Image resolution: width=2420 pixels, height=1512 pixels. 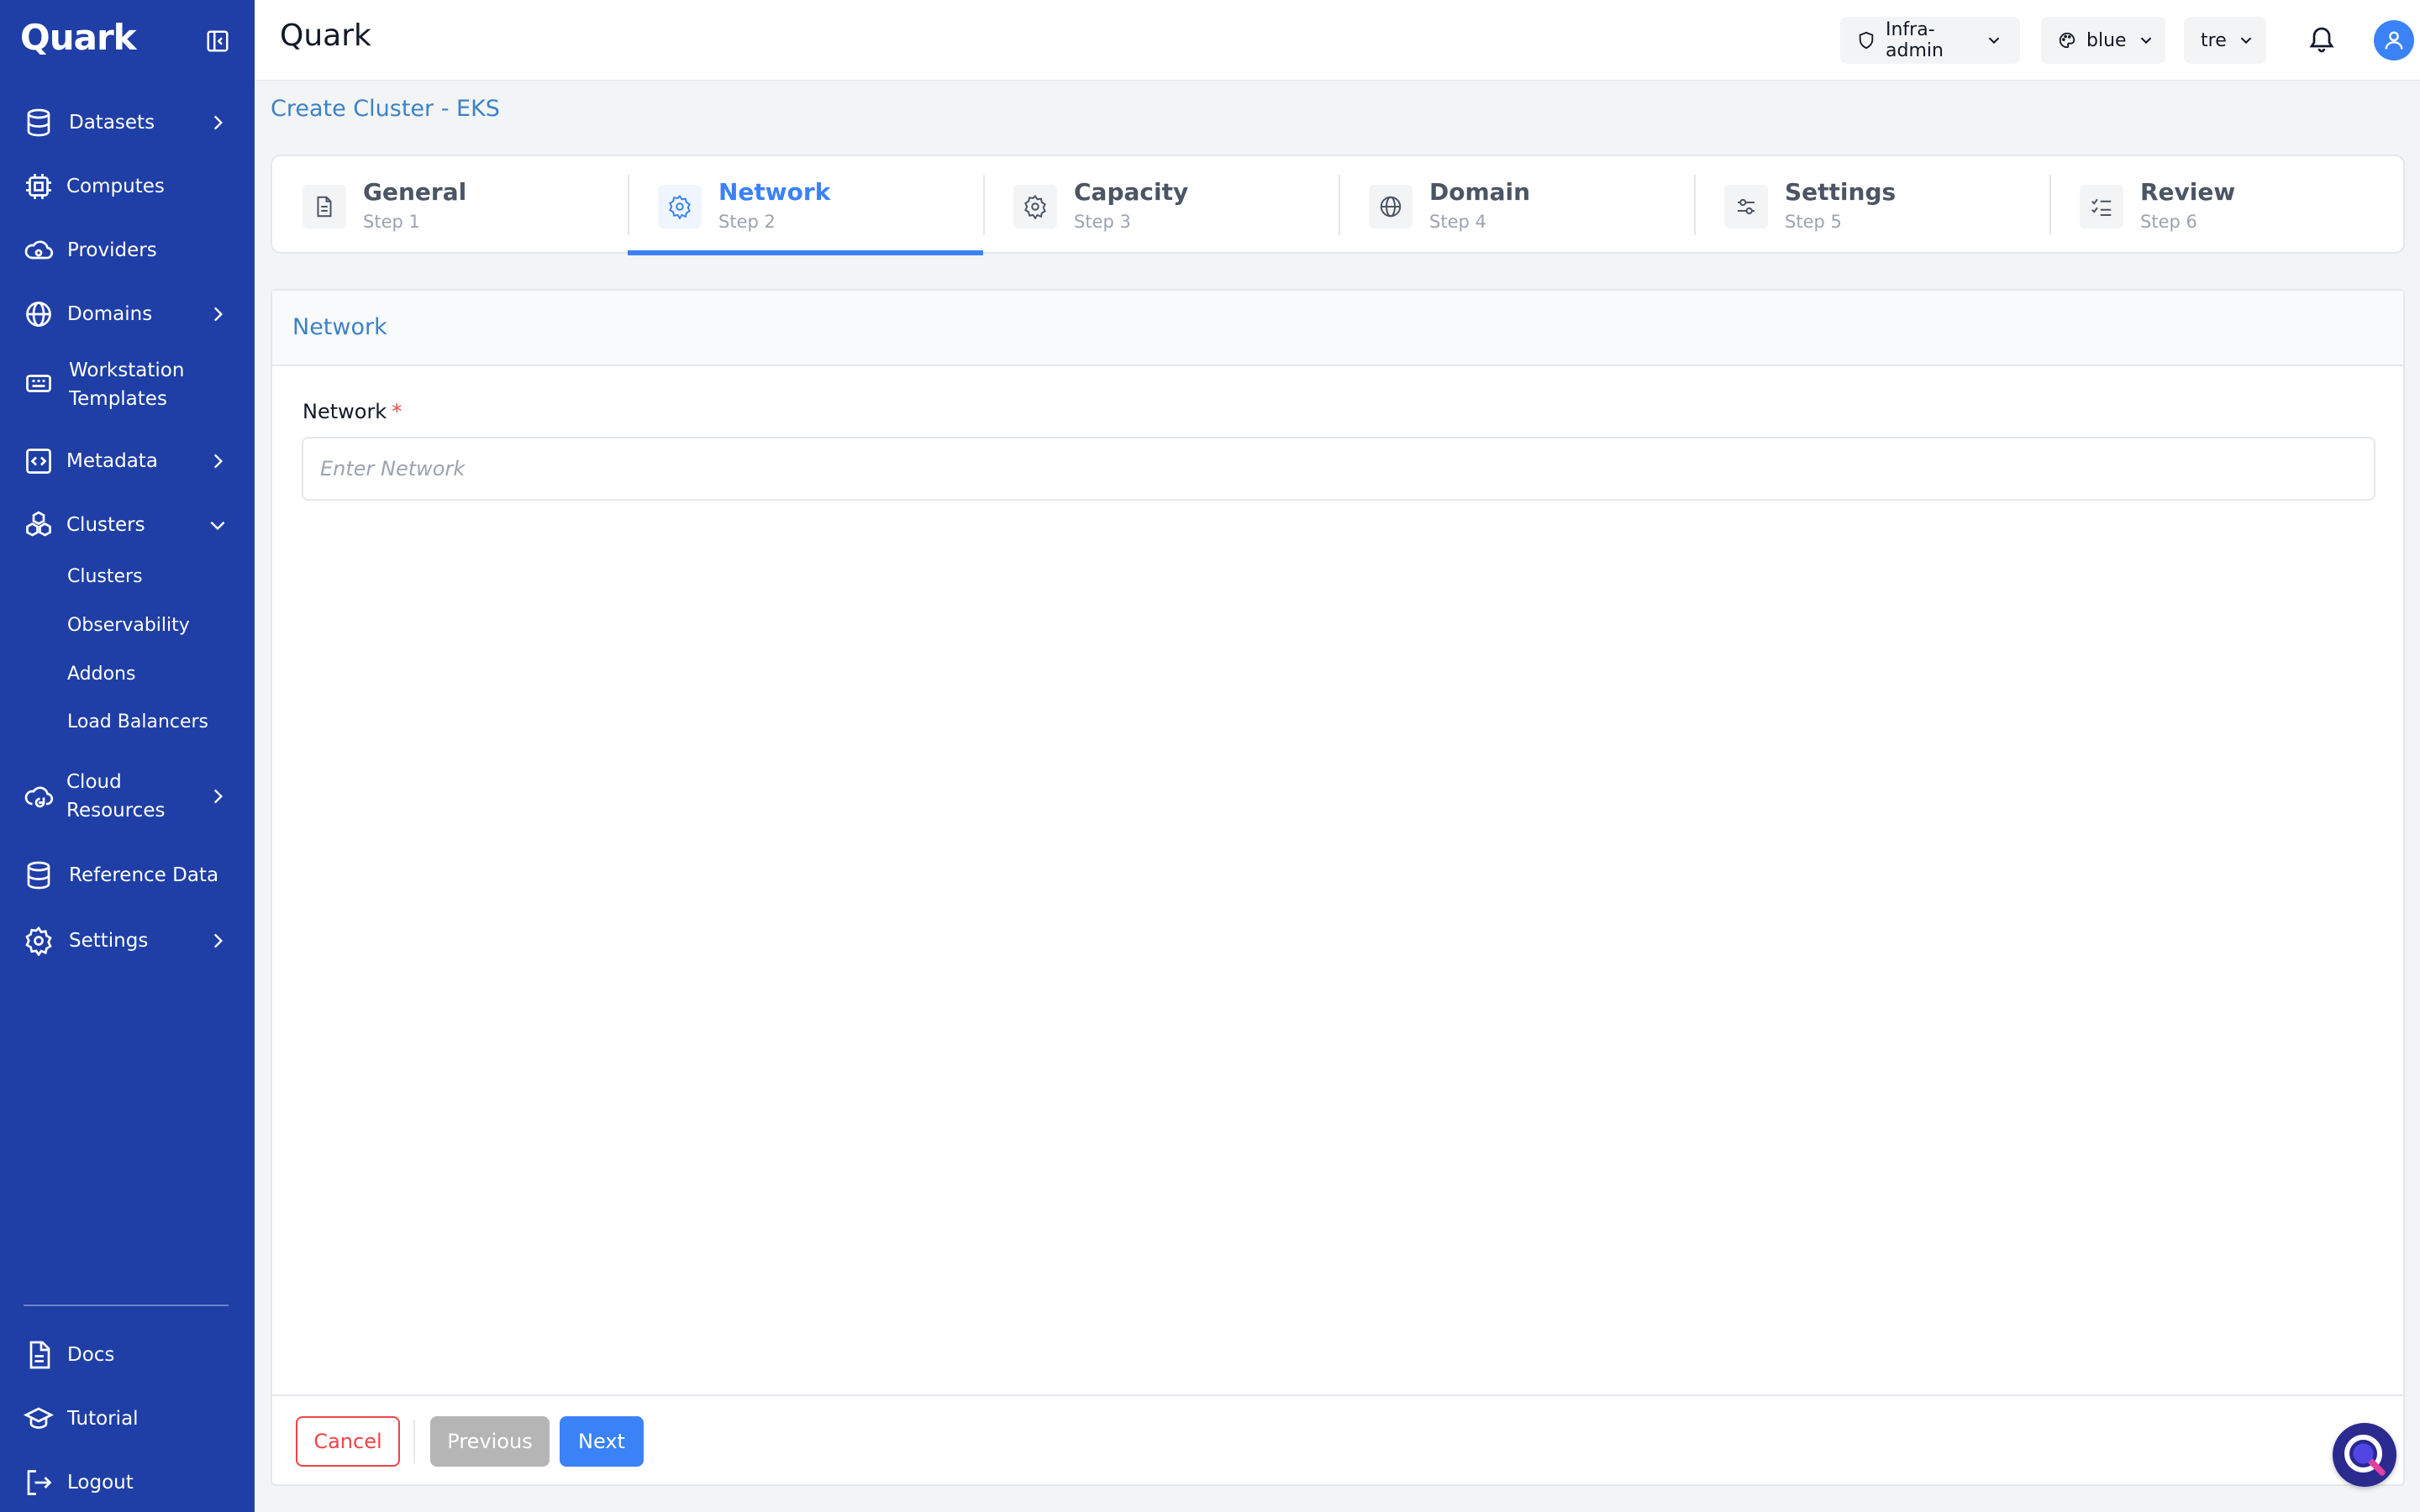 I want to click on tenant-select-value: tre, so click(x=2214, y=40).